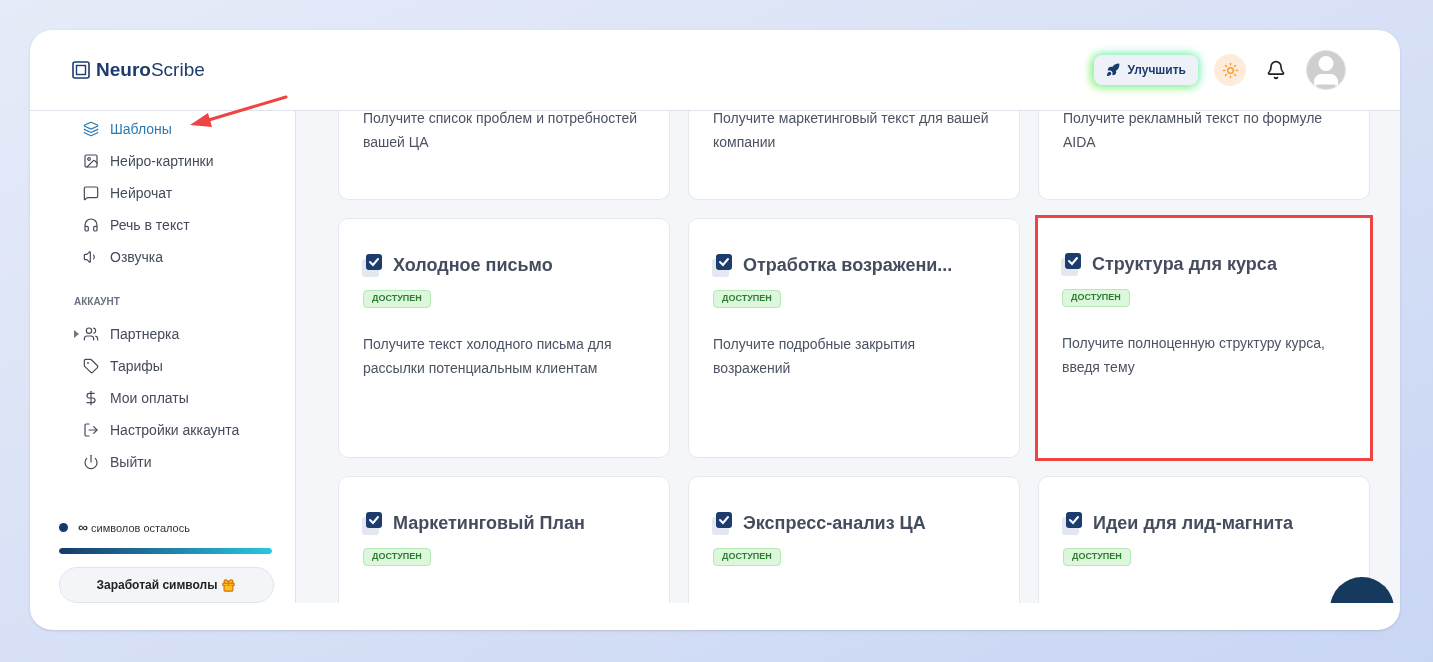  I want to click on template-card: Идеи для лид-магнита ДОСТУПЕН, so click(1204, 539).